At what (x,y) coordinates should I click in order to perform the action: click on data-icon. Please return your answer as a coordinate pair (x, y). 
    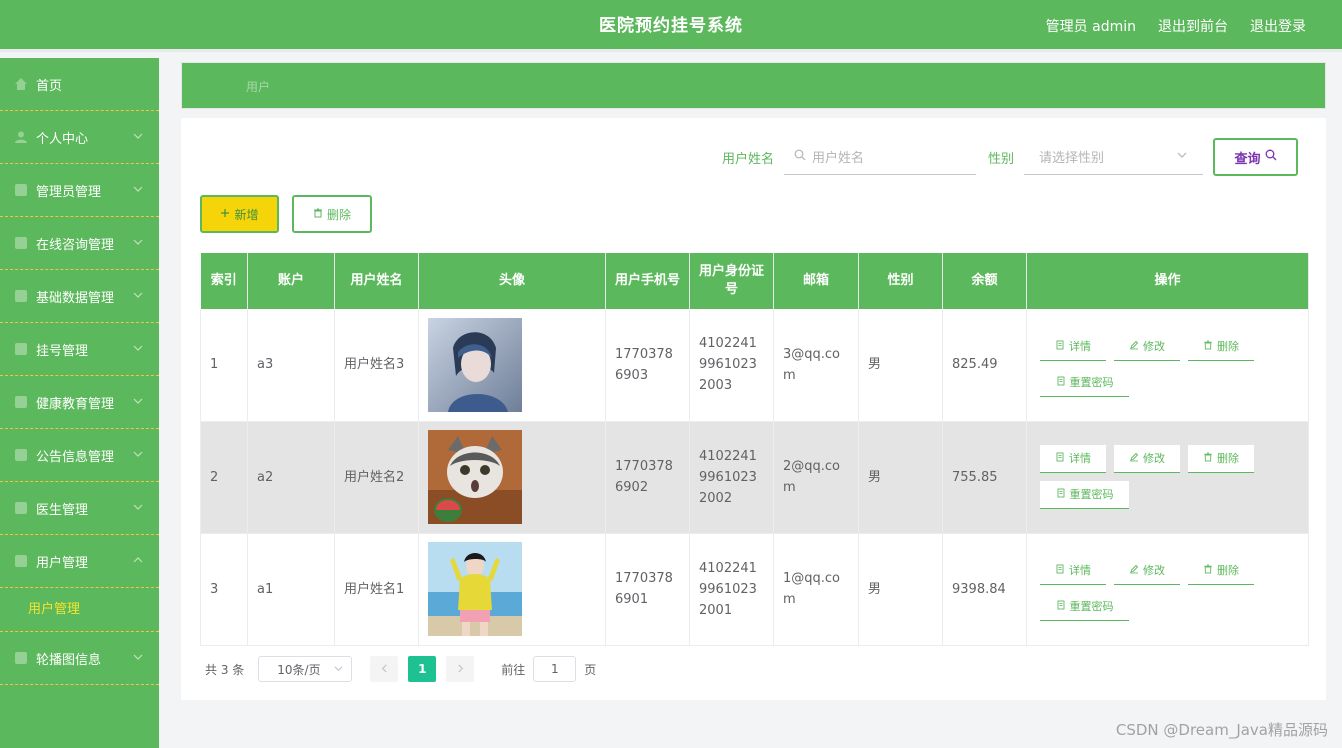
    Looking at the image, I should click on (21, 296).